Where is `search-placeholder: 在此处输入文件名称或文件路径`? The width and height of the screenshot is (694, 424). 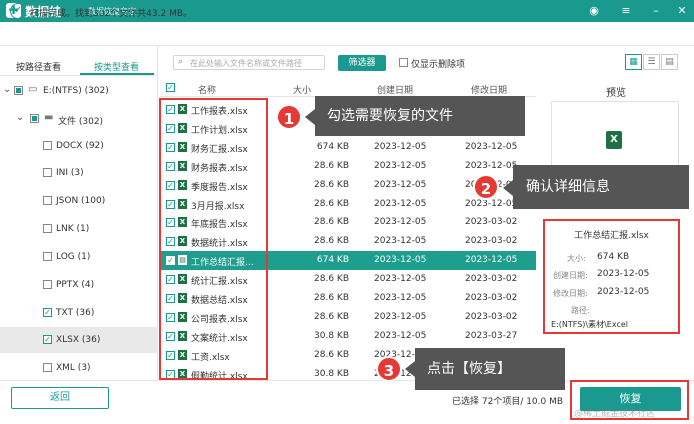
search-placeholder: 在此处输入文件名称或文件路径 is located at coordinates (246, 63).